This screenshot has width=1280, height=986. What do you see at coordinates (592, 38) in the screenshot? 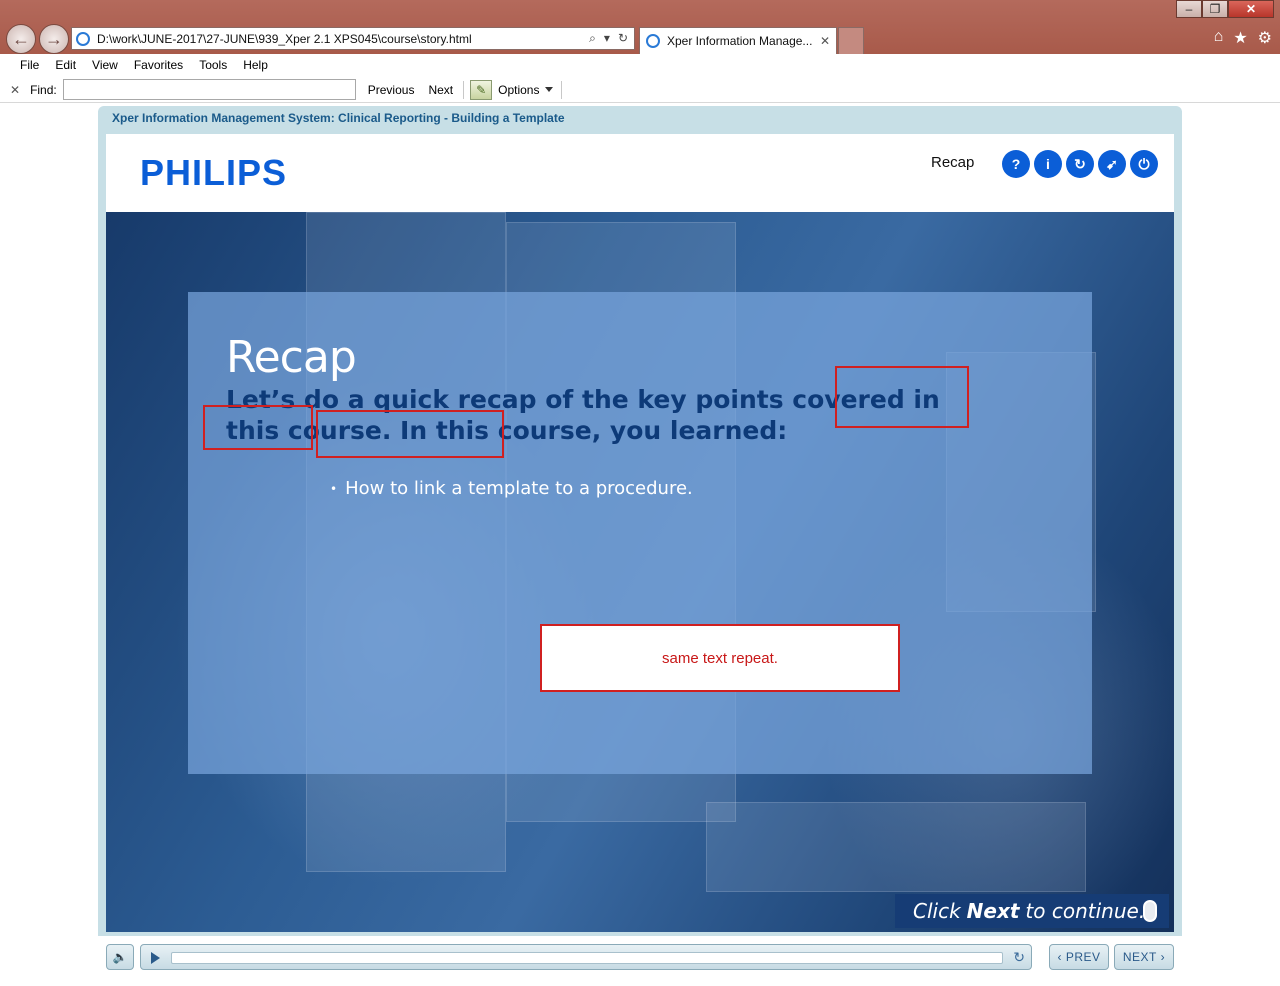
I see `search-icon: ⌕` at bounding box center [592, 38].